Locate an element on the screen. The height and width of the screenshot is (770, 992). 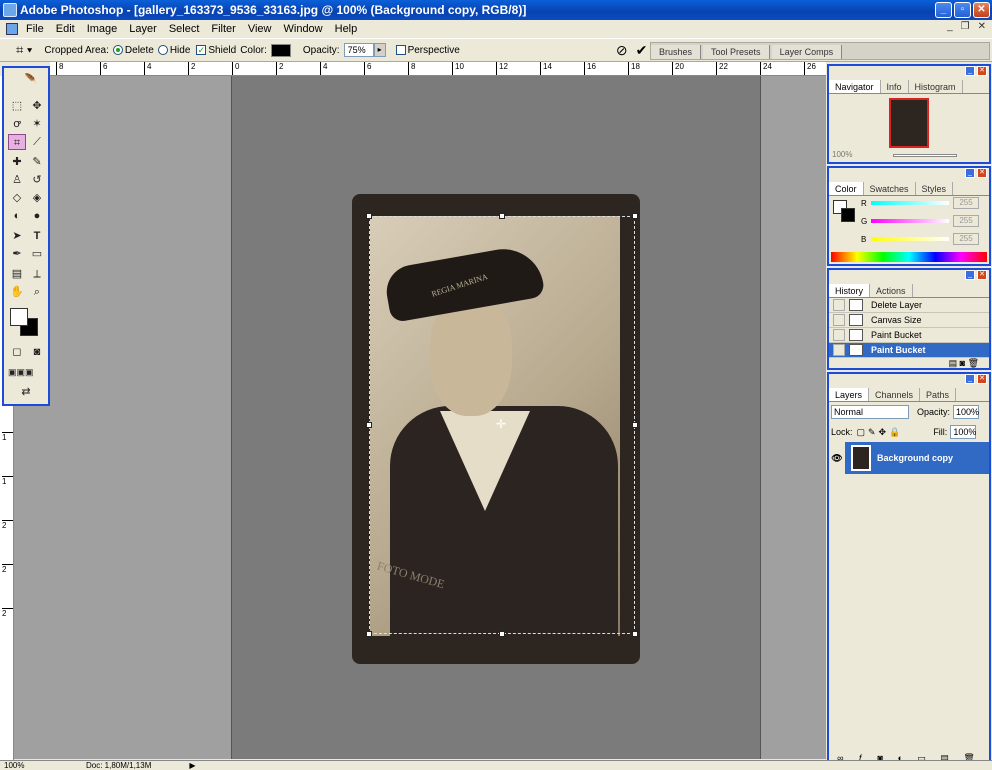
navigator-zoom-value: 100% is located at coordinates (842, 154).